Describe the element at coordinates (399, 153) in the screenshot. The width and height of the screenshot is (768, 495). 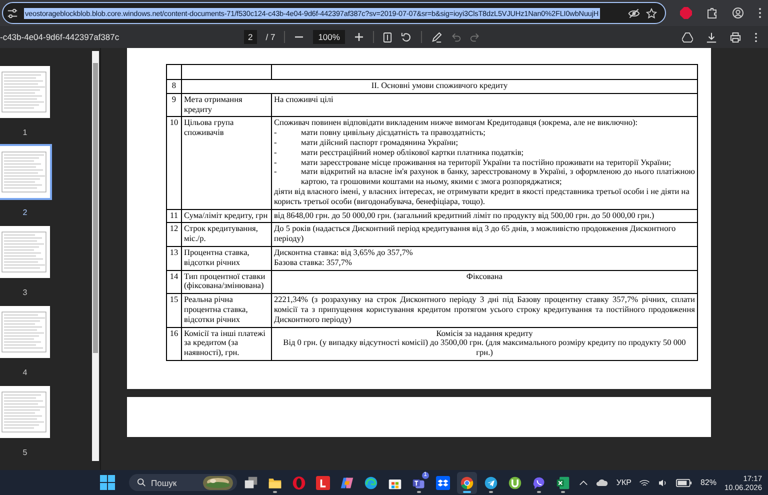
I see `list-item: - мати реєстраційний номер облікової картки платника податків;` at that location.